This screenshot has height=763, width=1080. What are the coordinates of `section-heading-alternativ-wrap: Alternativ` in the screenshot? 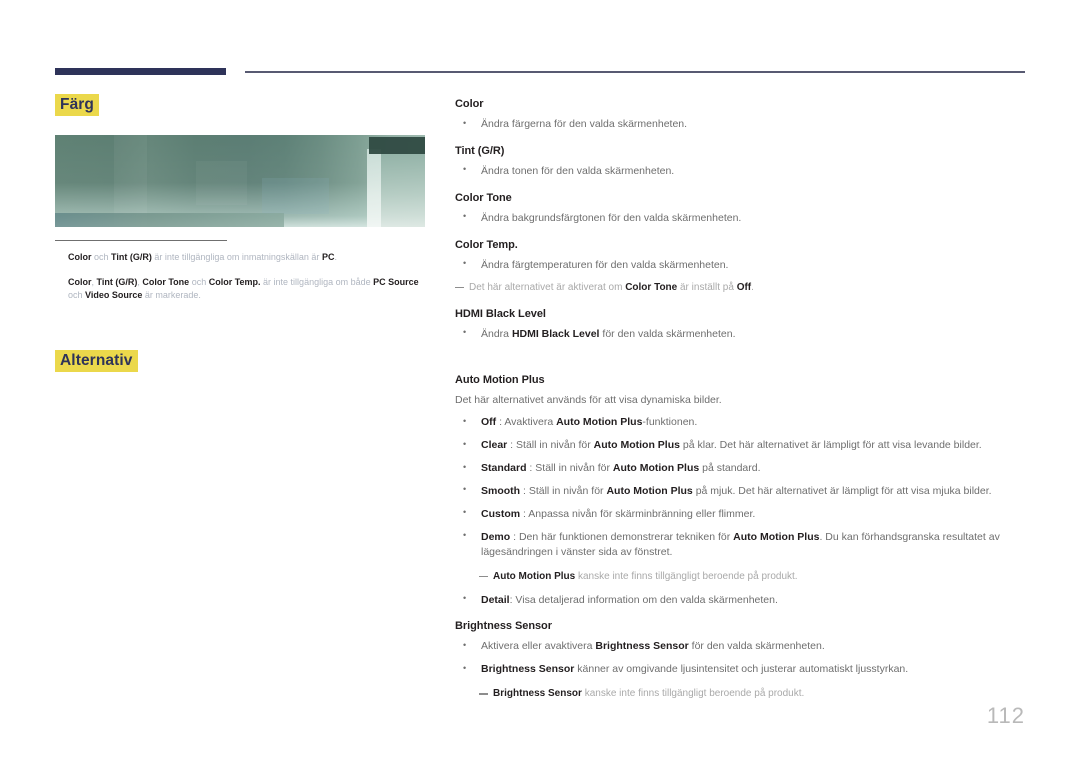 It's located at (96, 361).